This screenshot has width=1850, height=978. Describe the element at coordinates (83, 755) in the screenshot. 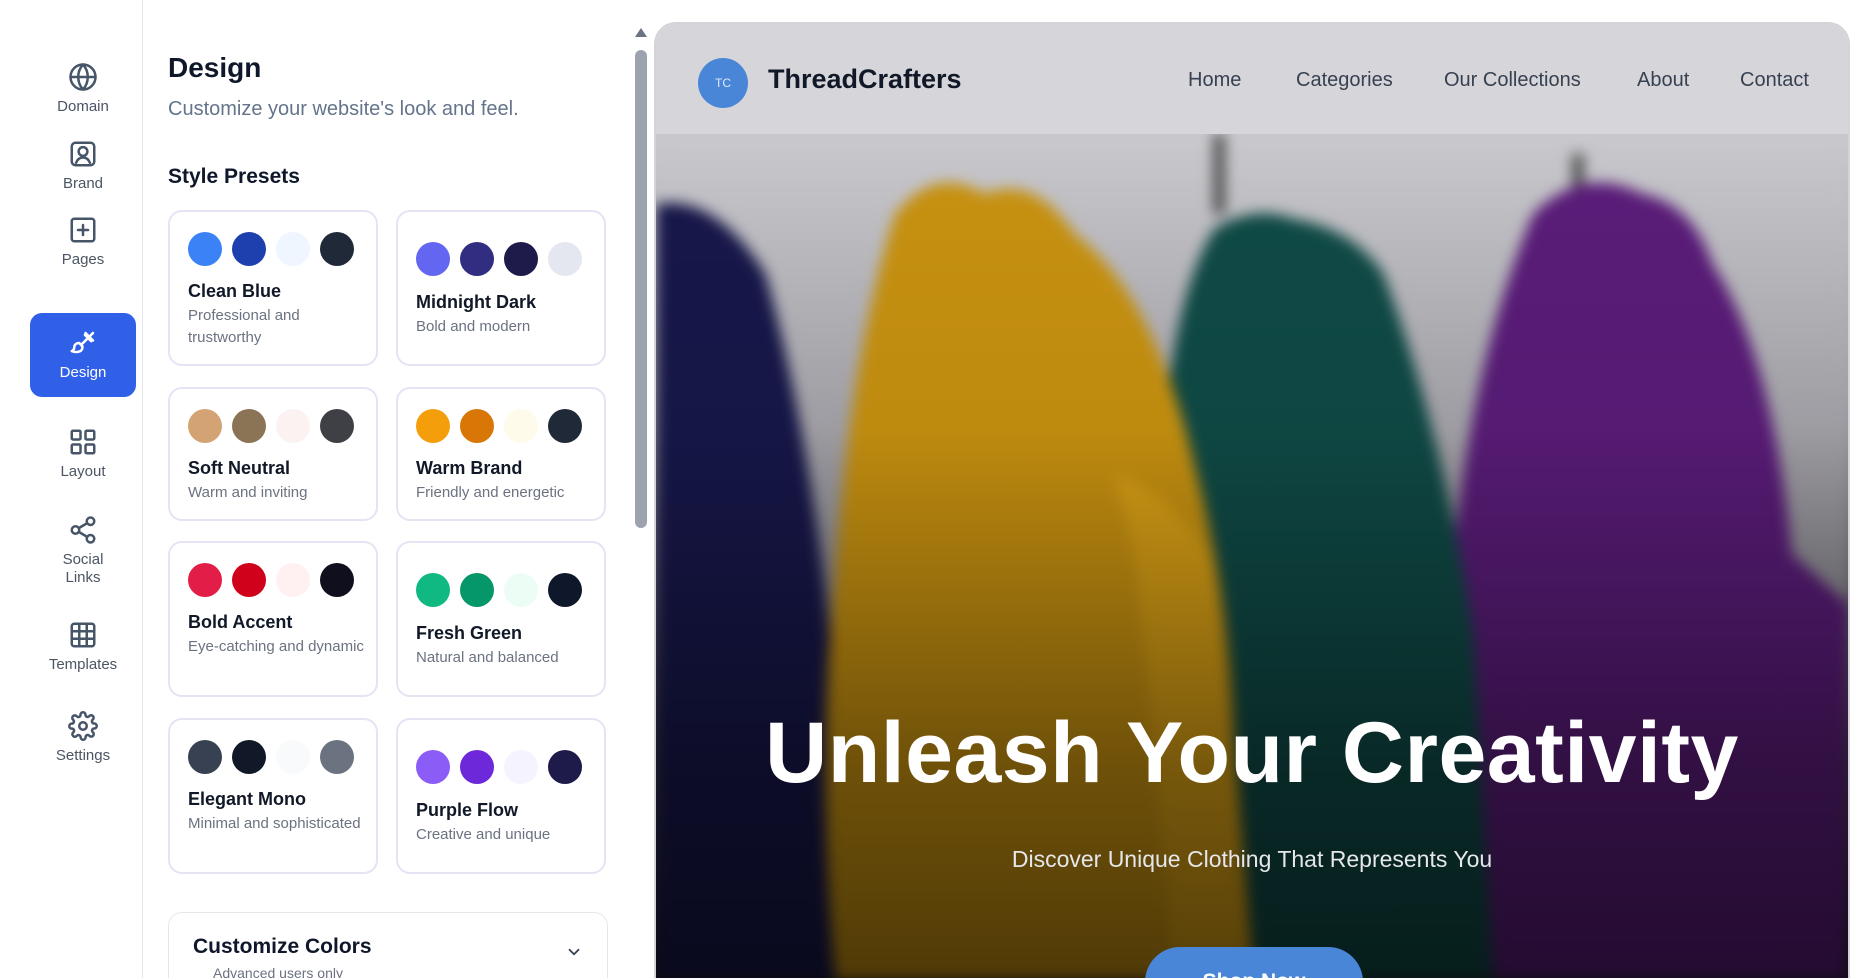

I see `sidebar-item-label: Settings` at that location.